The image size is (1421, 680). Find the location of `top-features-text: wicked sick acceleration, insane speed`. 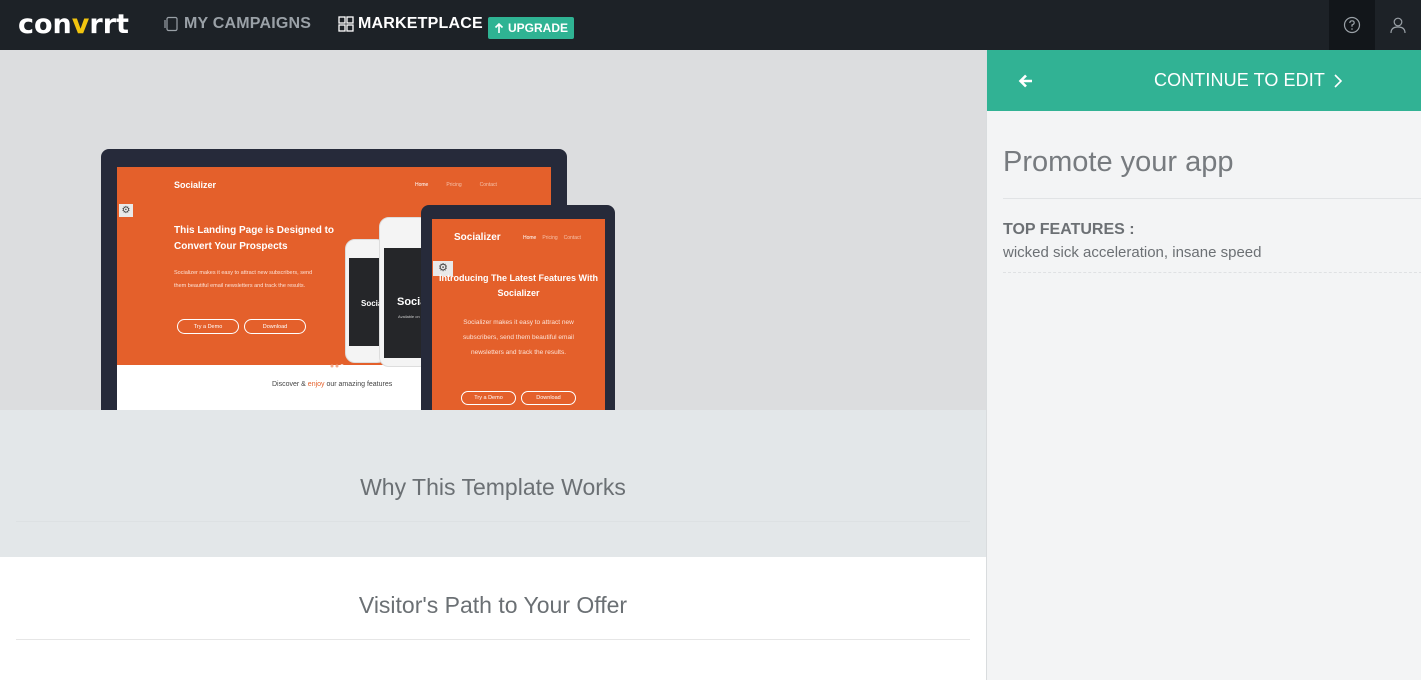

top-features-text: wicked sick acceleration, insane speed is located at coordinates (1132, 252).